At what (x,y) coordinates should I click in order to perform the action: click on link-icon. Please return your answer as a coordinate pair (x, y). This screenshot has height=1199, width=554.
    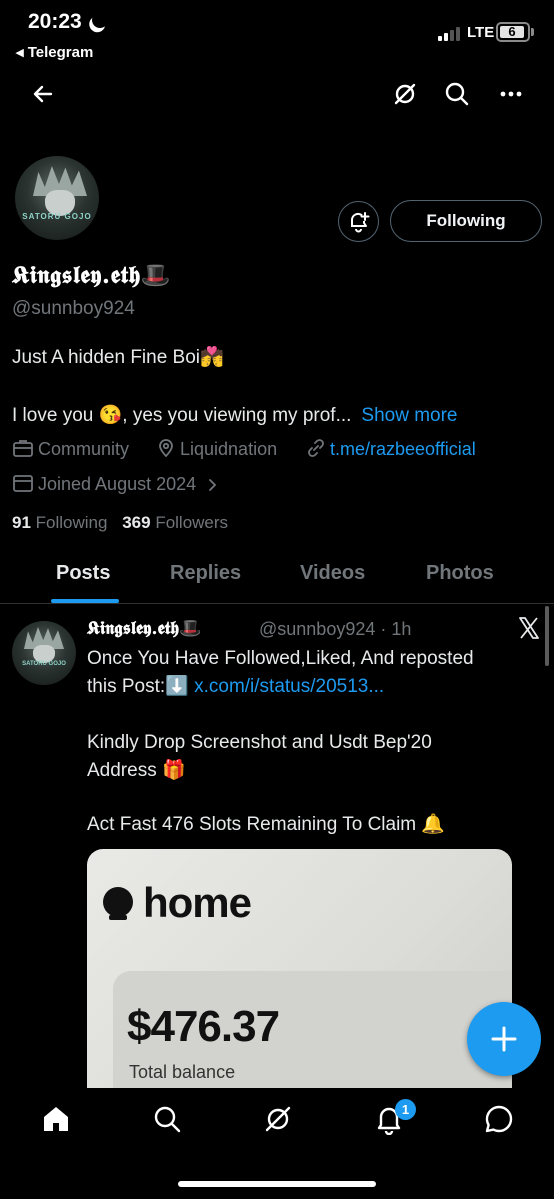
    Looking at the image, I should click on (316, 448).